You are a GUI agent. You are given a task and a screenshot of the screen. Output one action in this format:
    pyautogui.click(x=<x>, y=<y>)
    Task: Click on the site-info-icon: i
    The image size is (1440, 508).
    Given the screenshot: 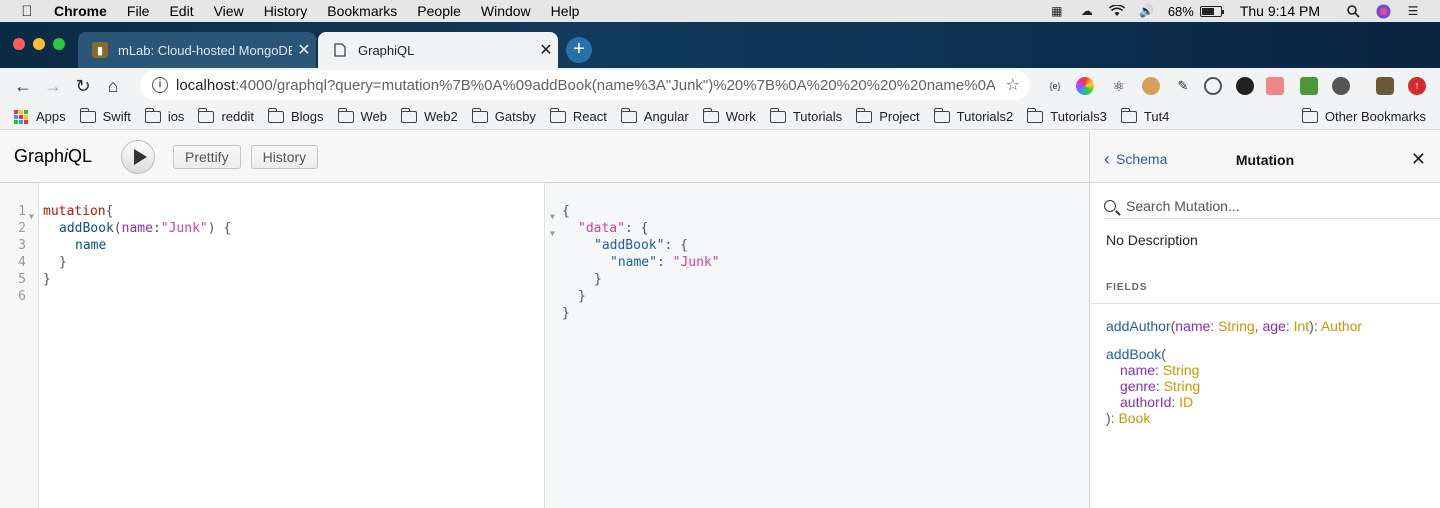 What is the action you would take?
    pyautogui.click(x=160, y=85)
    